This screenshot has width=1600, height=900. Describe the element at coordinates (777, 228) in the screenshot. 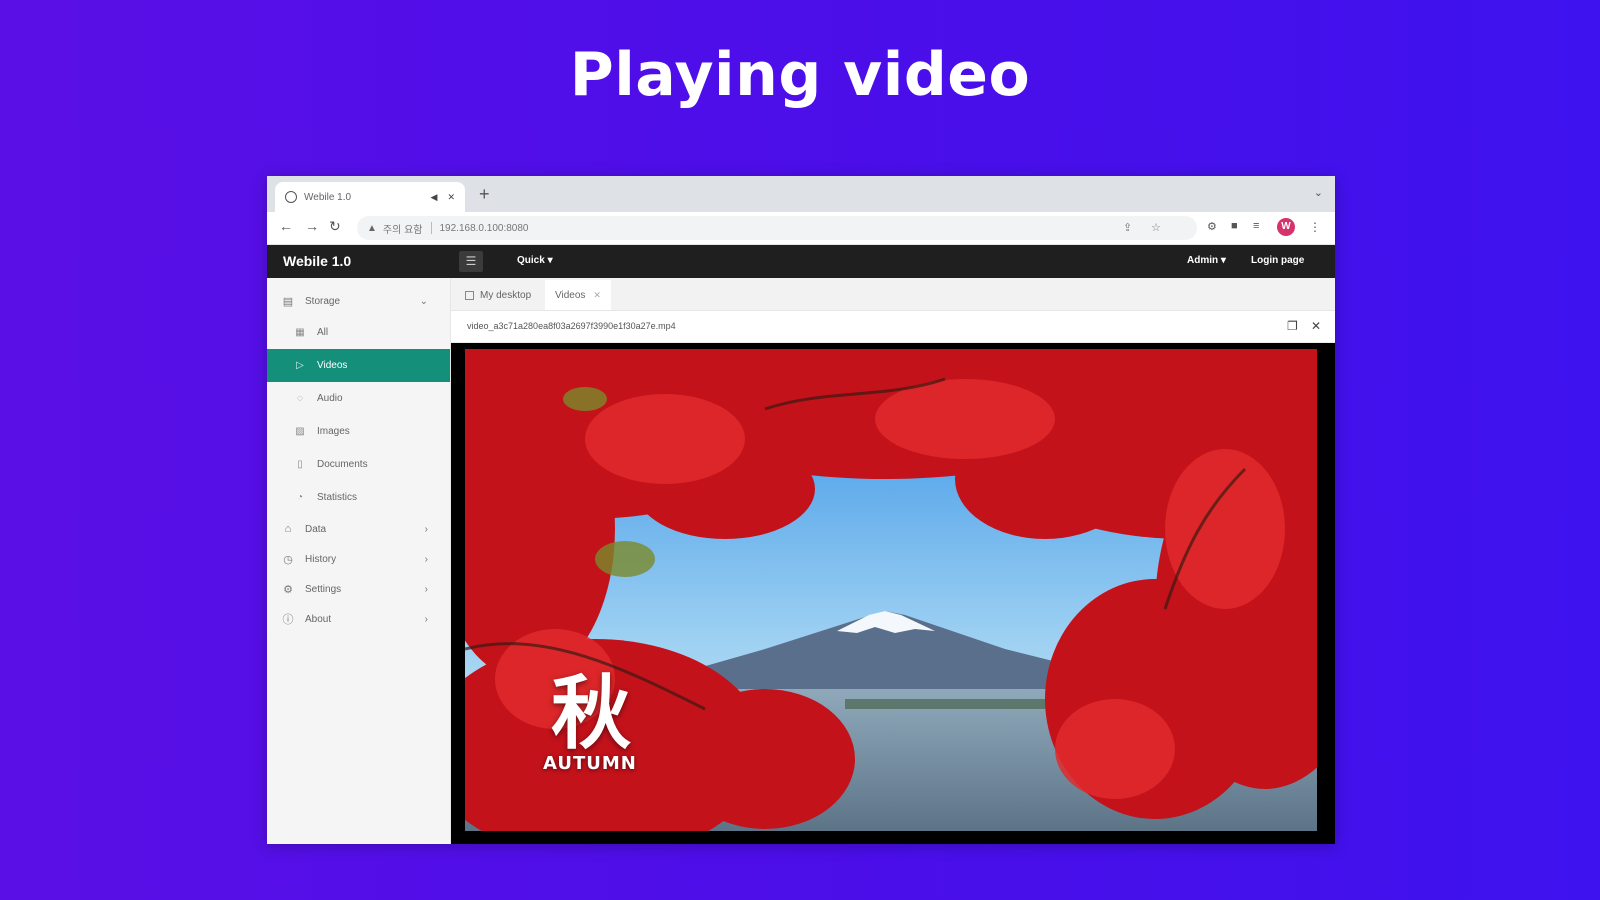

I see `address-bar: ▲ 주의 요함 192.168.0.100:8080 ⇪ ☆` at that location.